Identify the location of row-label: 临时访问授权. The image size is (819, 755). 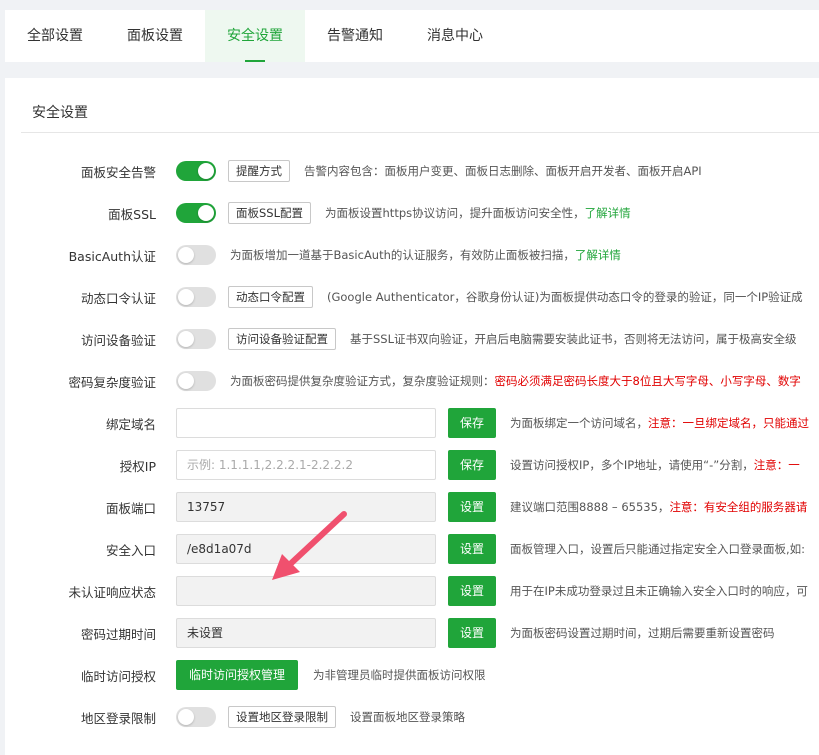
(118, 676).